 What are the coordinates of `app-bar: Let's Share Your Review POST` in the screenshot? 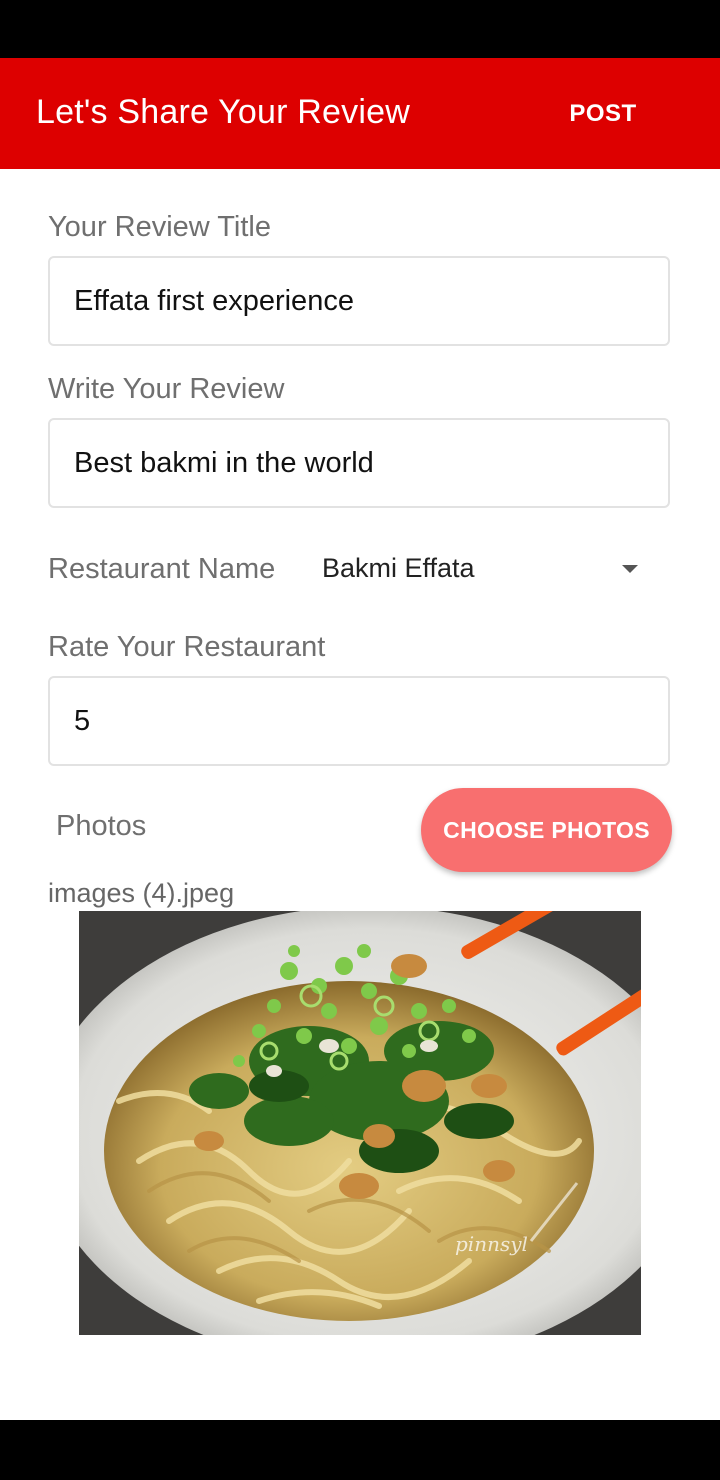 It's located at (360, 113).